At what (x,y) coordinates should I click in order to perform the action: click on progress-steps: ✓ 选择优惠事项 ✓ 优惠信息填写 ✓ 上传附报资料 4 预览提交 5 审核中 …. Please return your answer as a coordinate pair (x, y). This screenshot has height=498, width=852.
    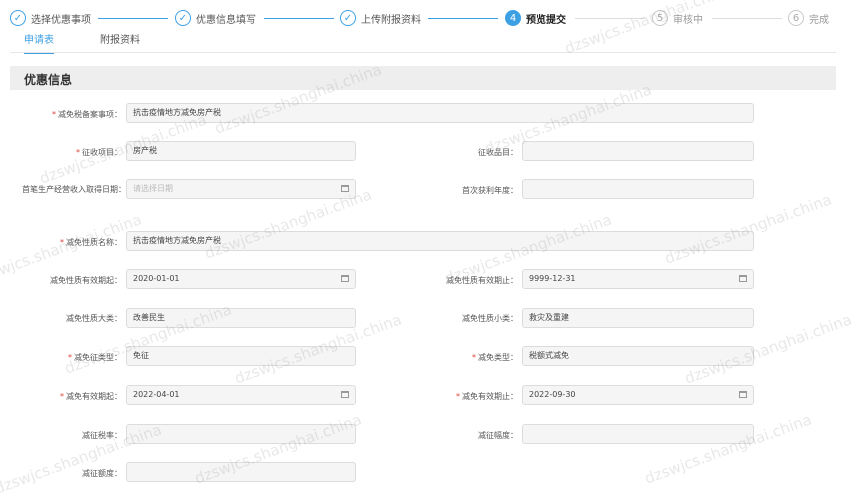
    Looking at the image, I should click on (426, 19).